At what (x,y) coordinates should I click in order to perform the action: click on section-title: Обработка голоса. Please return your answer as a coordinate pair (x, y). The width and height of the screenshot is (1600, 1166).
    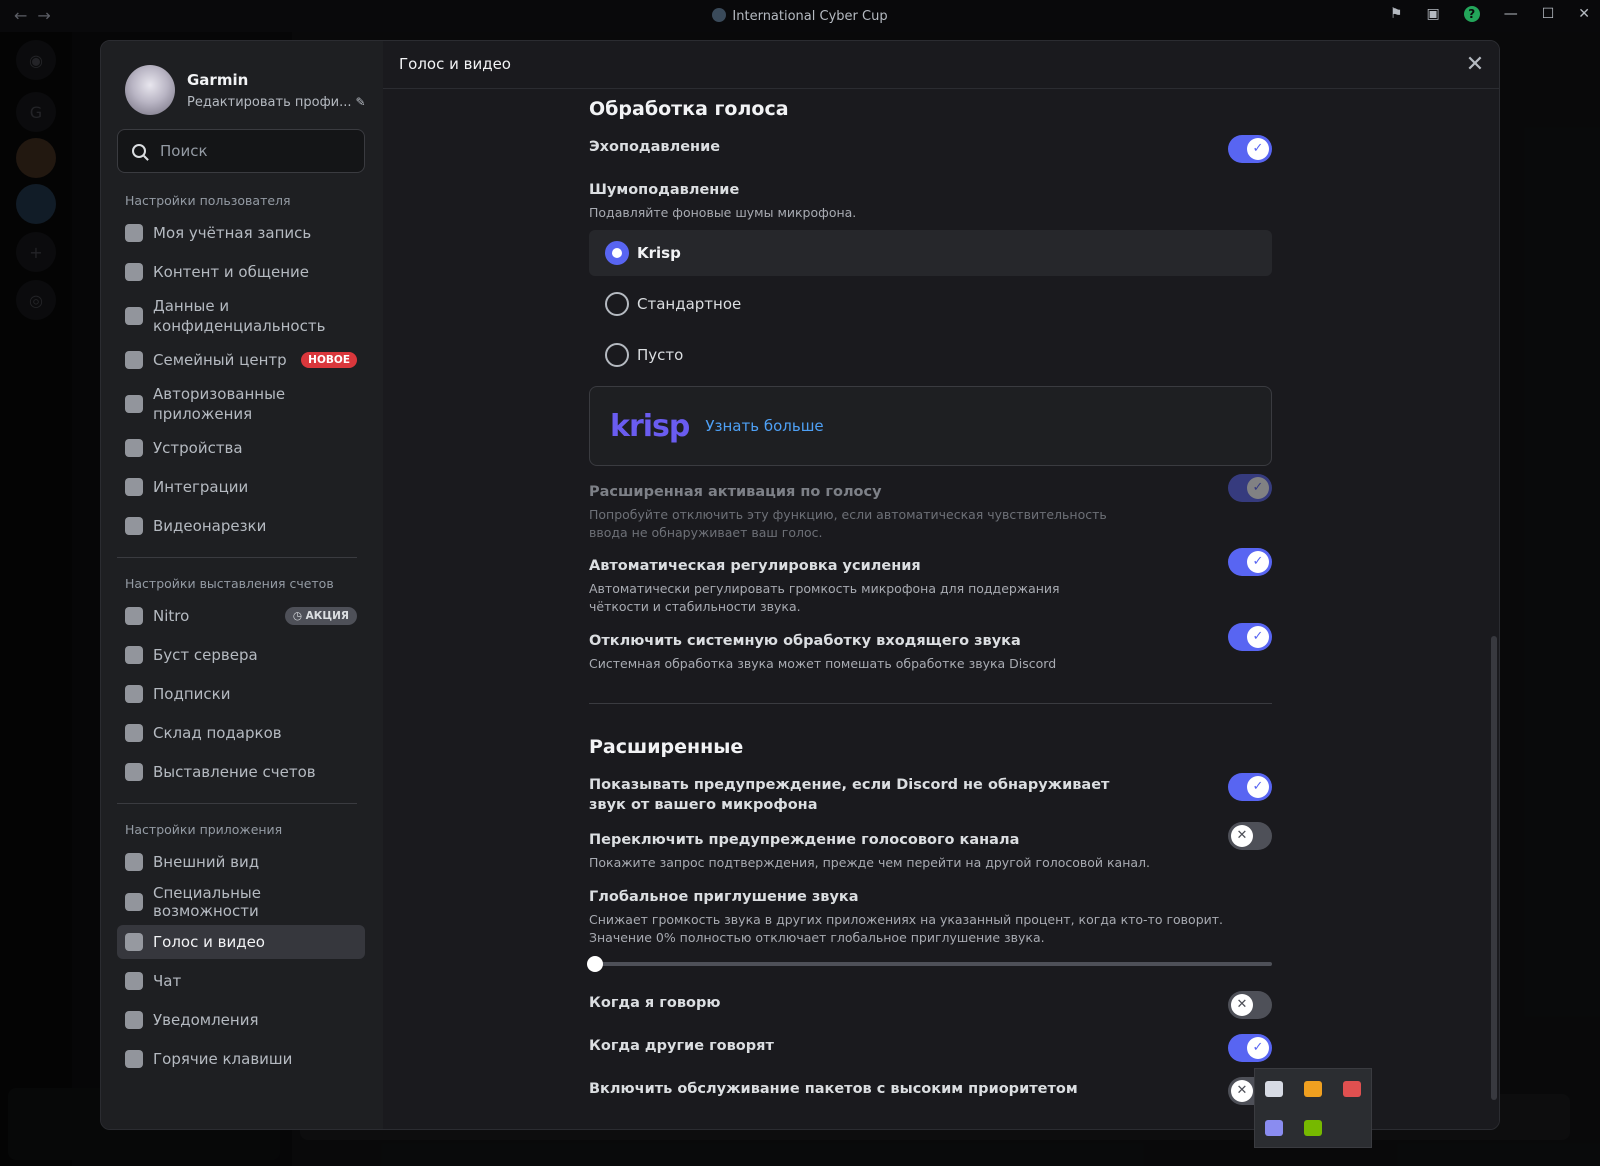
    Looking at the image, I should click on (689, 109).